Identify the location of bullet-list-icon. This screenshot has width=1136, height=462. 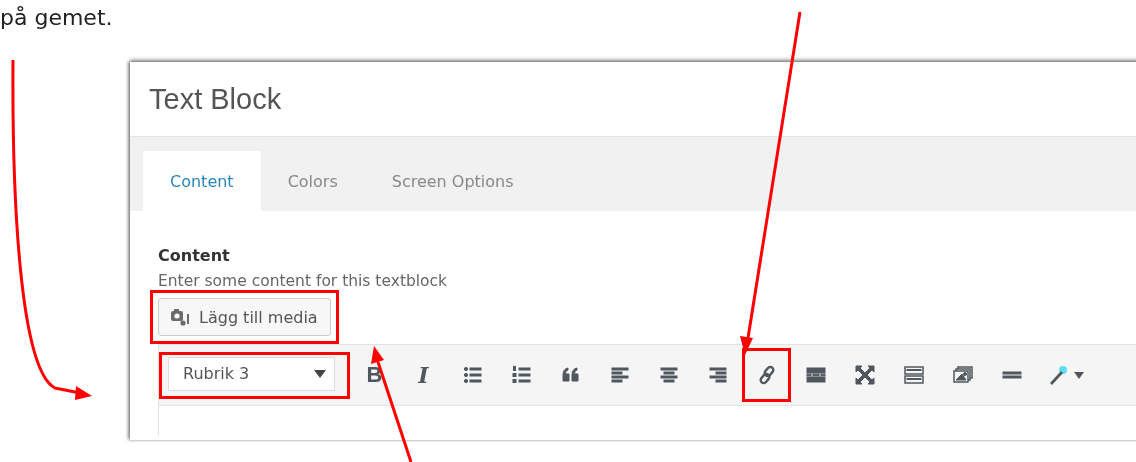
(472, 375).